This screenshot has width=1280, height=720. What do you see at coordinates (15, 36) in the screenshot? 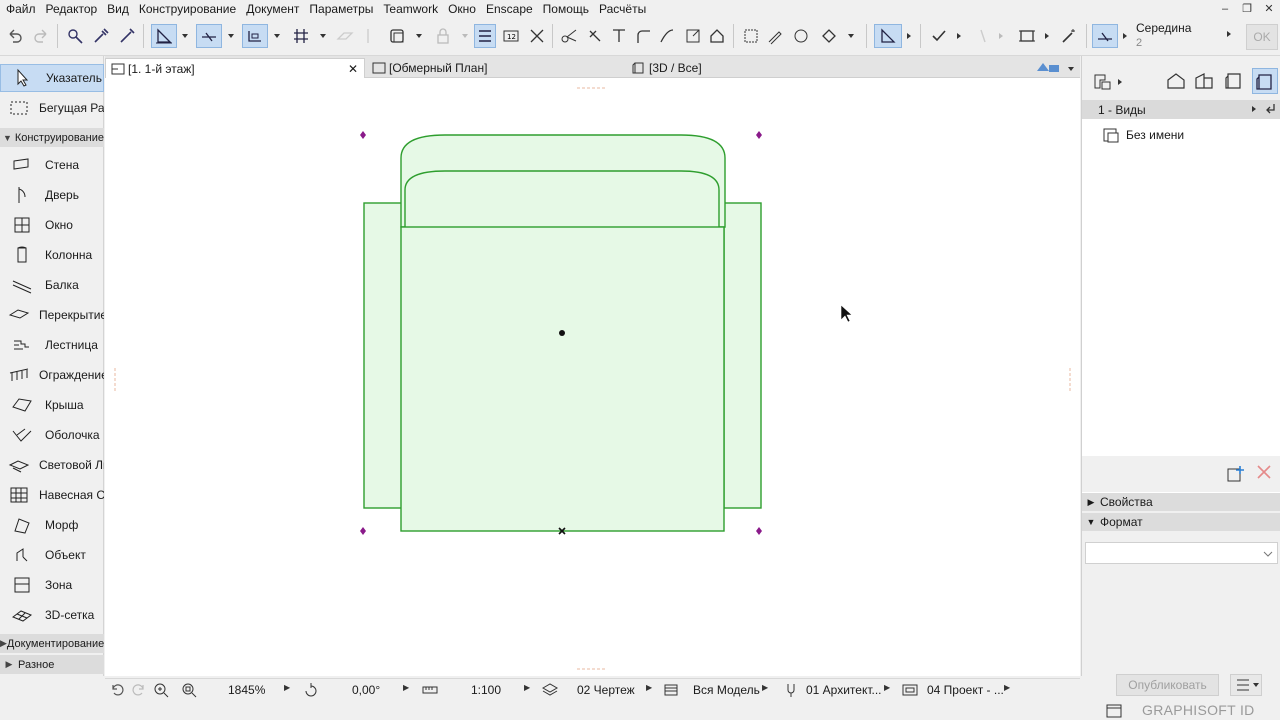
I see `undo-button` at bounding box center [15, 36].